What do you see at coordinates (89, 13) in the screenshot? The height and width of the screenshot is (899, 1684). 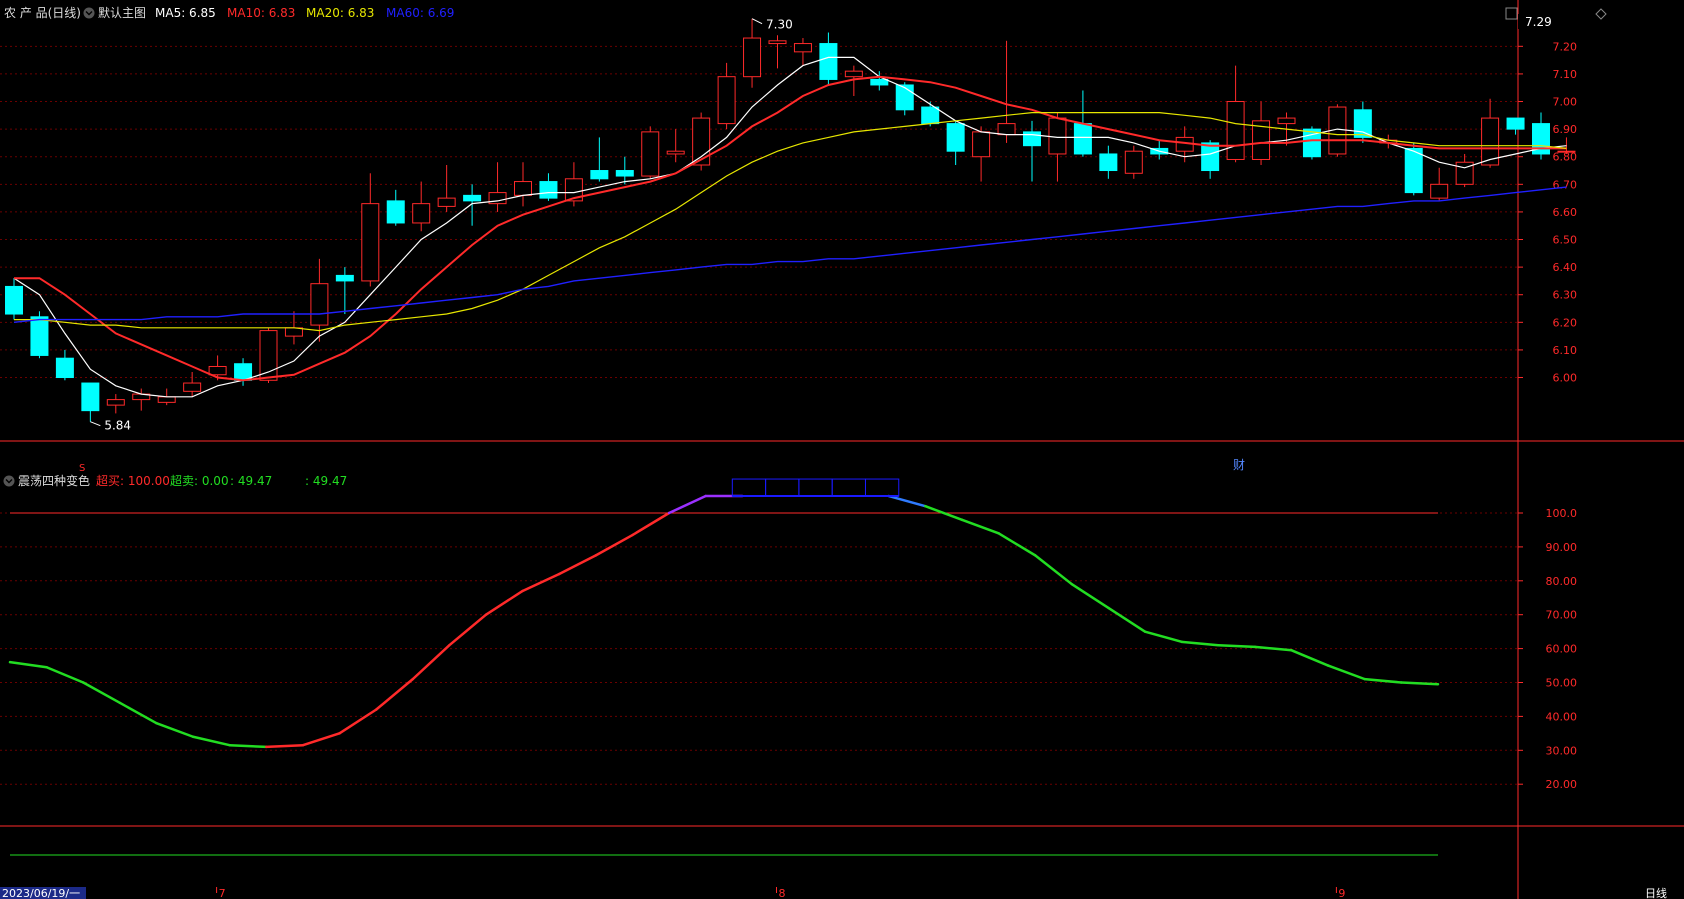 I see `dropdown-icon` at bounding box center [89, 13].